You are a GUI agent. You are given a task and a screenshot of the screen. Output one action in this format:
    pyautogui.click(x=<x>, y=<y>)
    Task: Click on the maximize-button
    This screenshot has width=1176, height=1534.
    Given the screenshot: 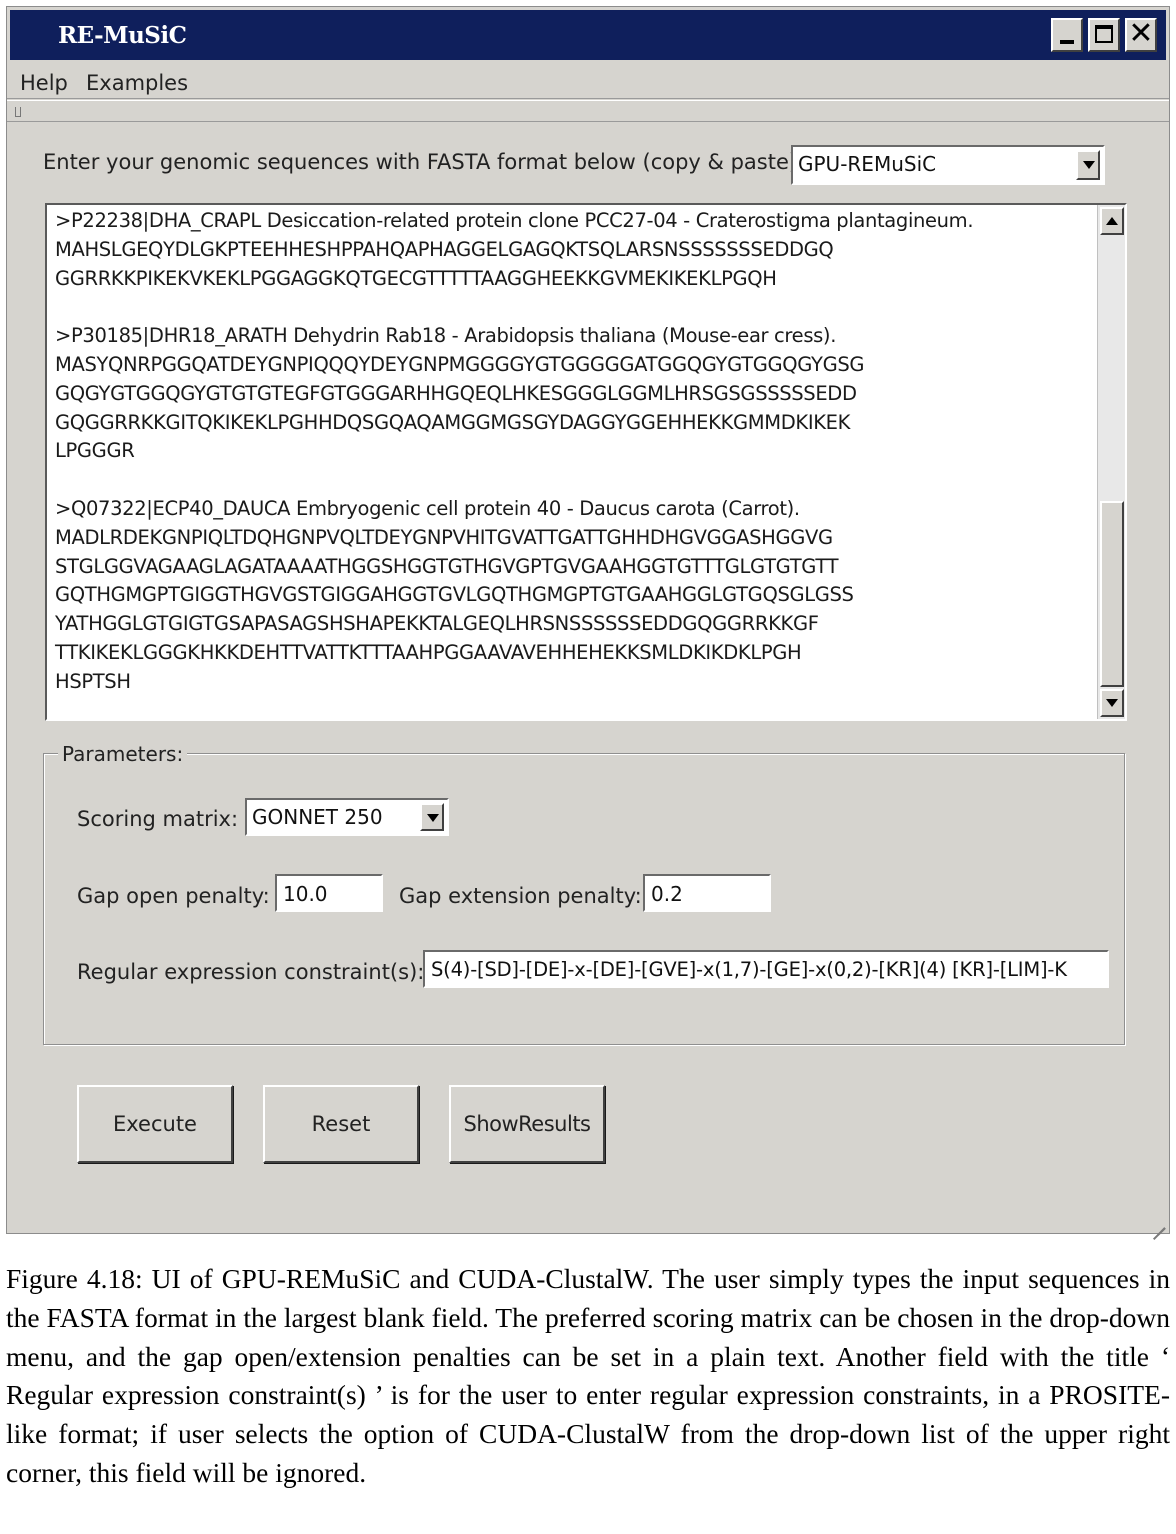 What is the action you would take?
    pyautogui.click(x=1104, y=35)
    